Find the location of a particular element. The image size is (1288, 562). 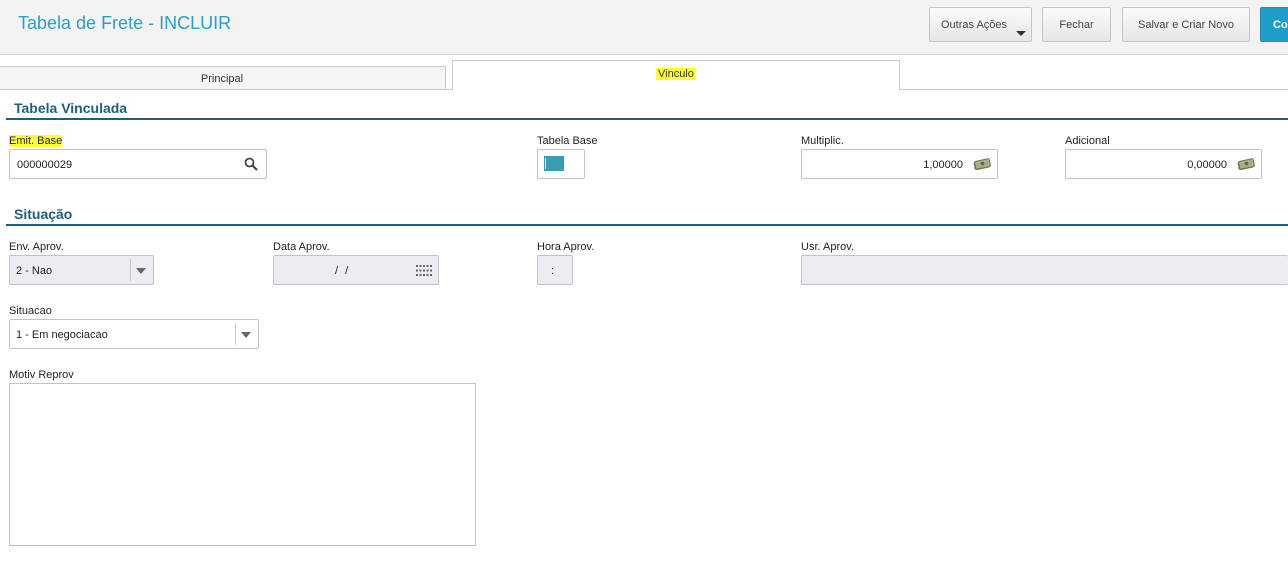

adicional-field: 0,00000 is located at coordinates (1163, 164).